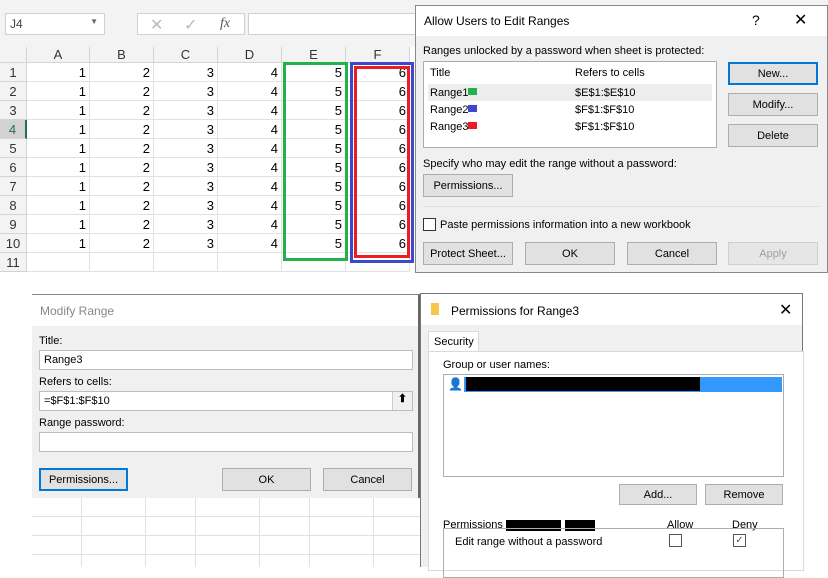  What do you see at coordinates (186, 110) in the screenshot?
I see `cell-C3: 3` at bounding box center [186, 110].